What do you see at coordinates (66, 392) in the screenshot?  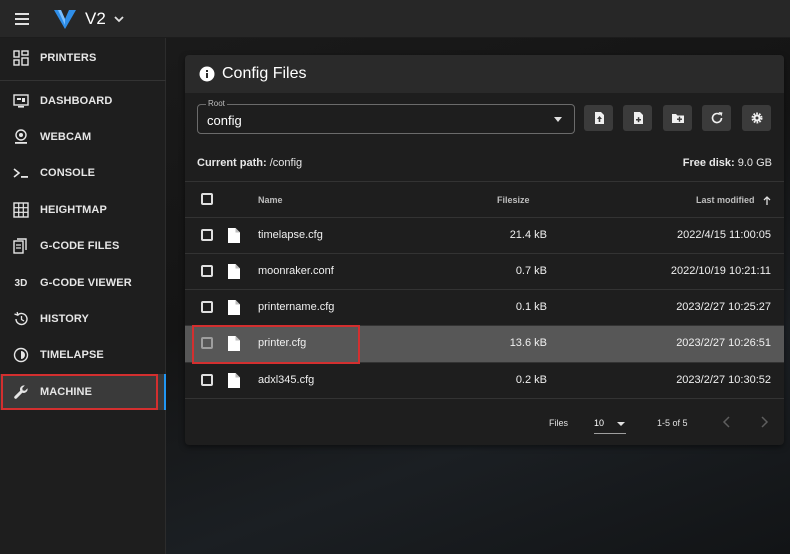 I see `sidebar-item-label: MACHINE` at bounding box center [66, 392].